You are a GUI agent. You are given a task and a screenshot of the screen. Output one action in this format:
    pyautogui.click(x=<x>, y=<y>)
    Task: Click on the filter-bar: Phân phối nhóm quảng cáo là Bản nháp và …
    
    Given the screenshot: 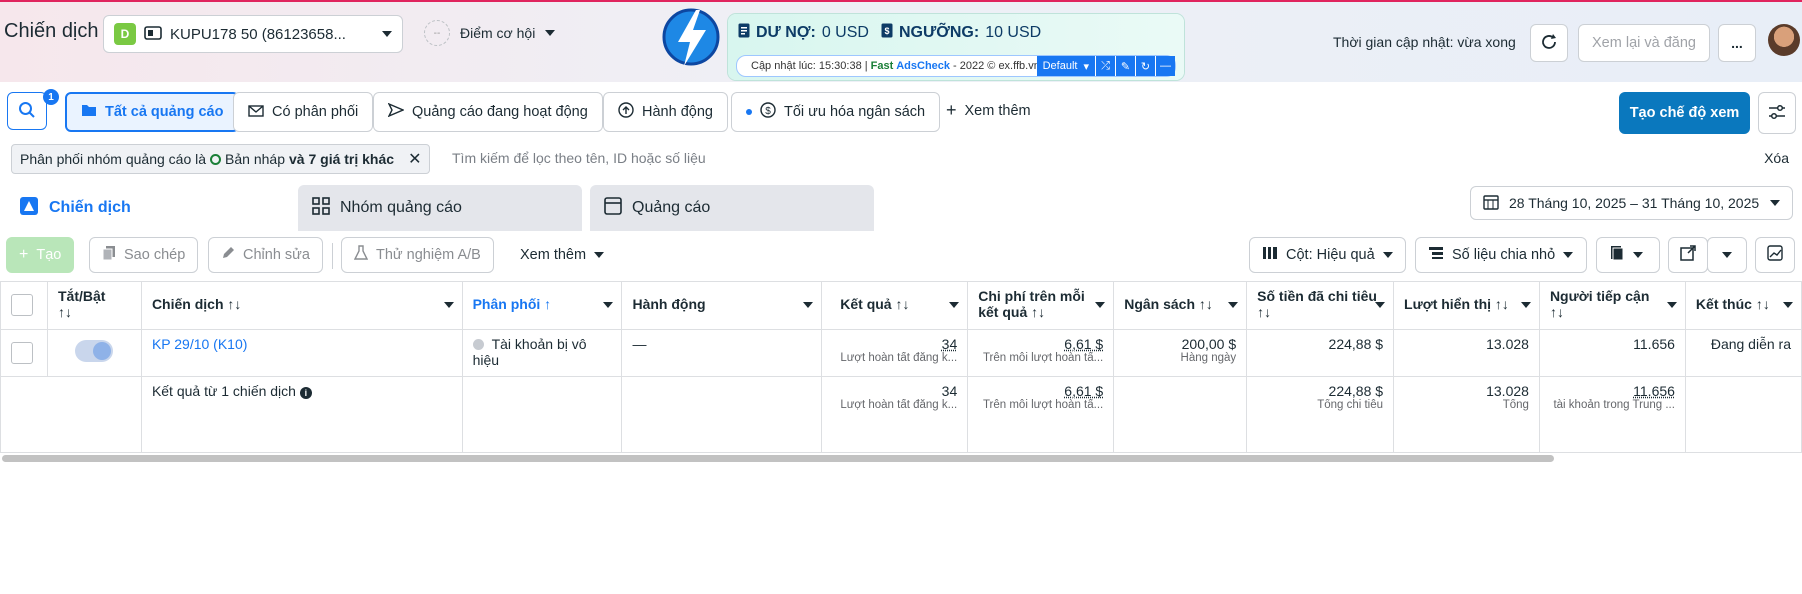 What is the action you would take?
    pyautogui.click(x=901, y=159)
    